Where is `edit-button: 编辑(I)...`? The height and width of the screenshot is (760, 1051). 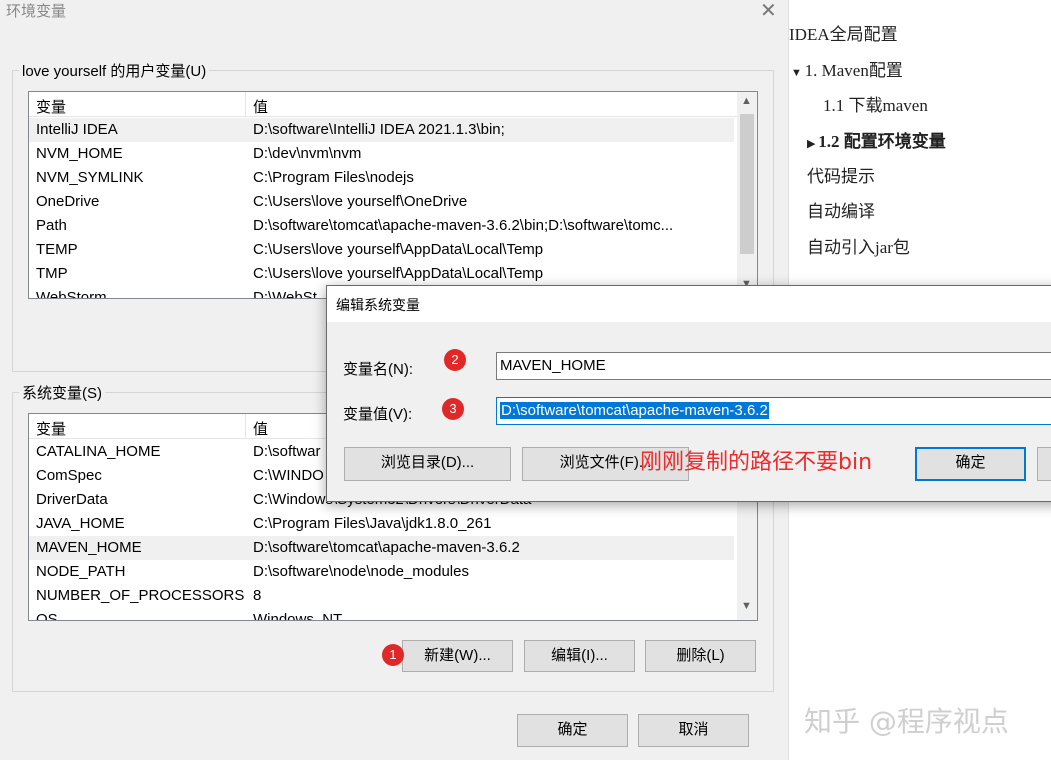 edit-button: 编辑(I)... is located at coordinates (579, 656).